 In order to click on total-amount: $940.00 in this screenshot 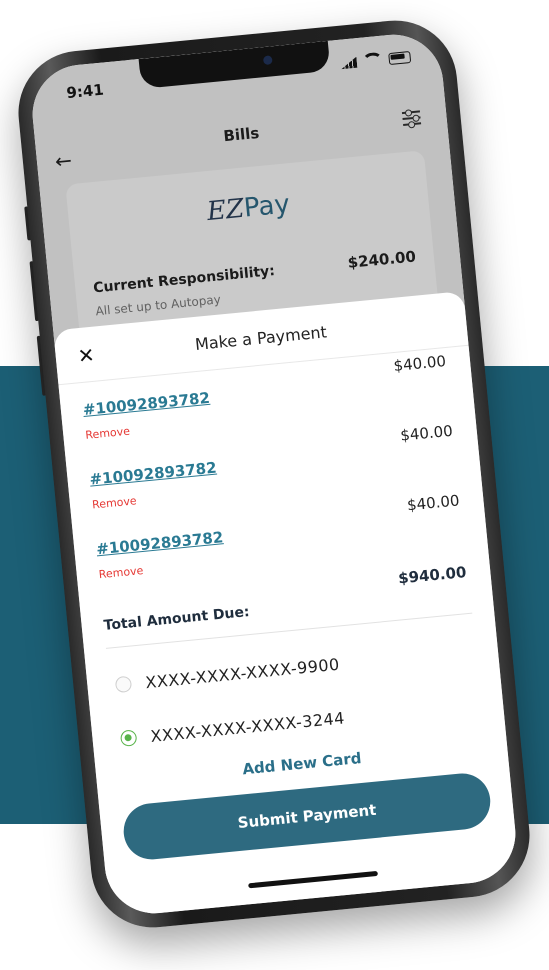, I will do `click(432, 575)`.